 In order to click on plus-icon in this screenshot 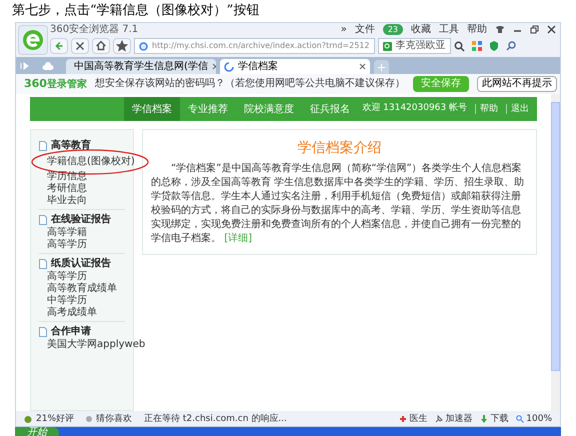, I will do `click(381, 67)`.